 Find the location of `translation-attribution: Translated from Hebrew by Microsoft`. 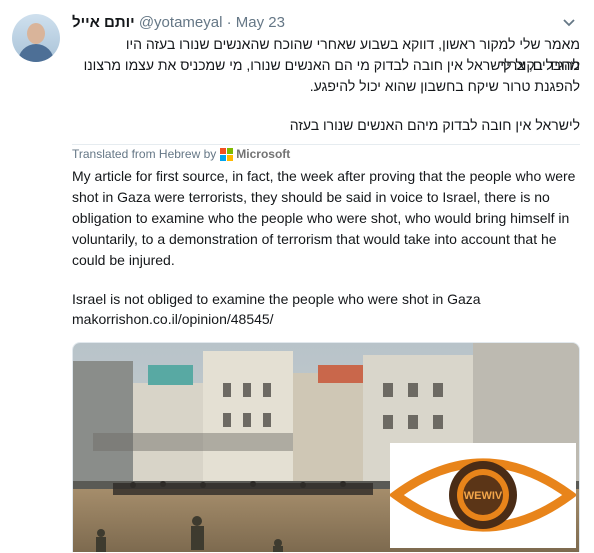

translation-attribution: Translated from Hebrew by Microsoft is located at coordinates (326, 152).